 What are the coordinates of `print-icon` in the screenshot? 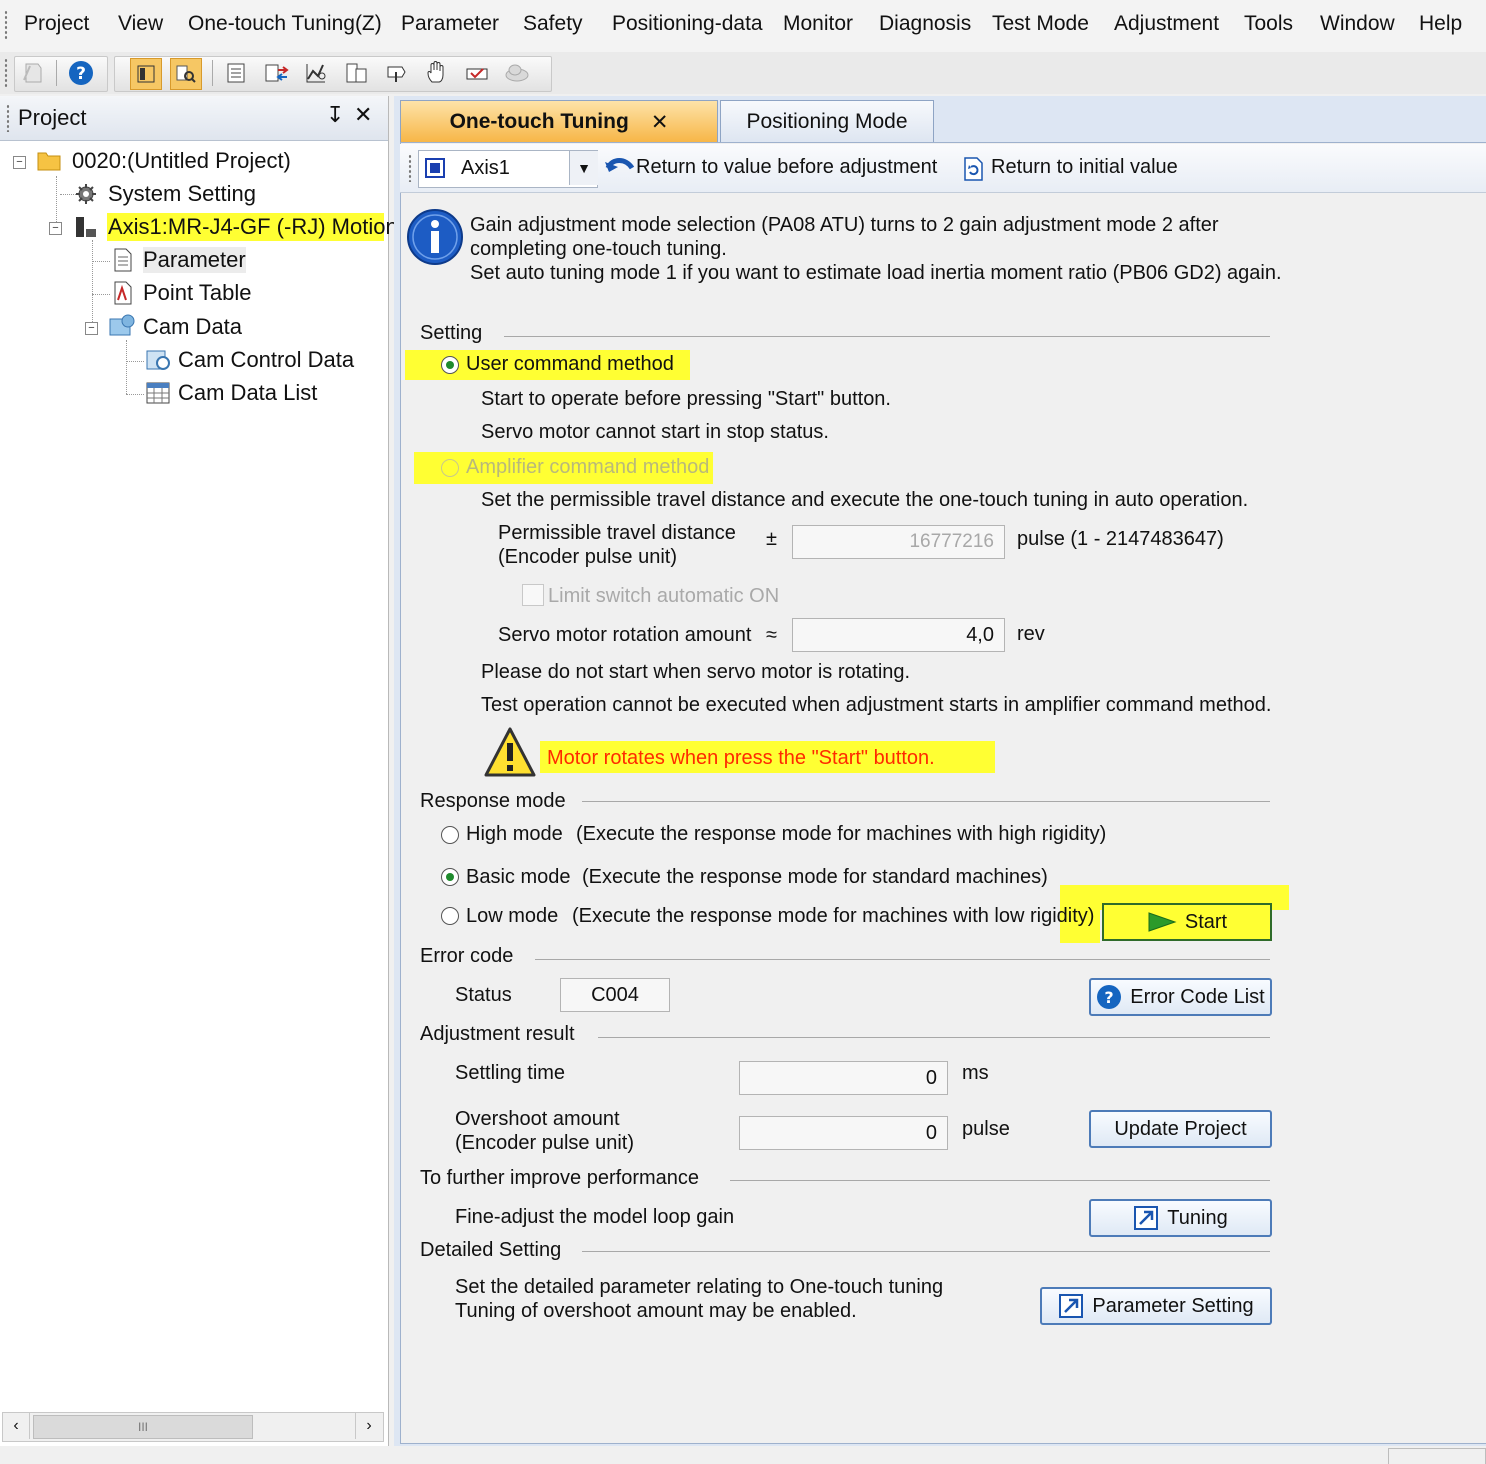 It's located at (33, 73).